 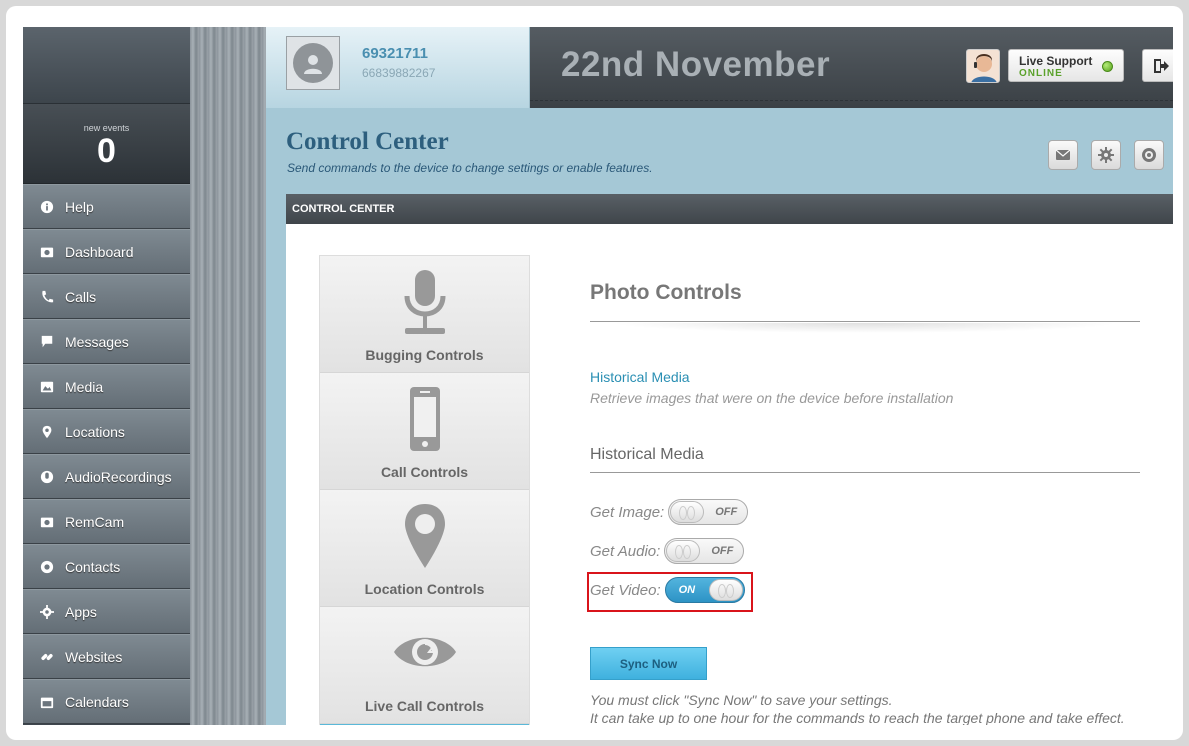 What do you see at coordinates (118, 476) in the screenshot?
I see `sidebar-item-label: AudioRecordings` at bounding box center [118, 476].